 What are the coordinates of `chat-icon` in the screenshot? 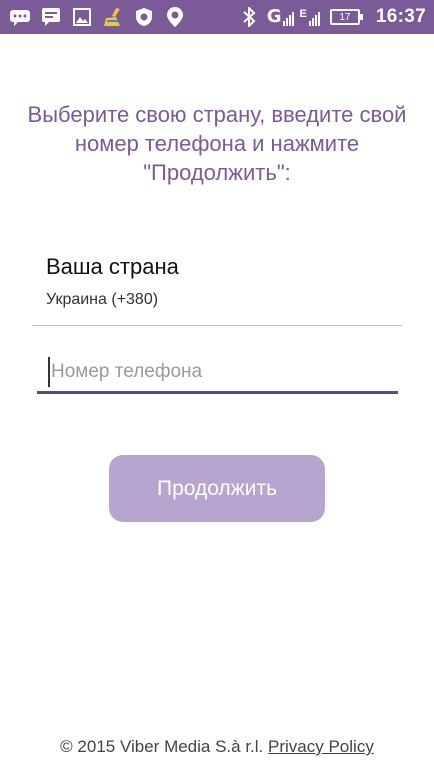 It's located at (51, 17).